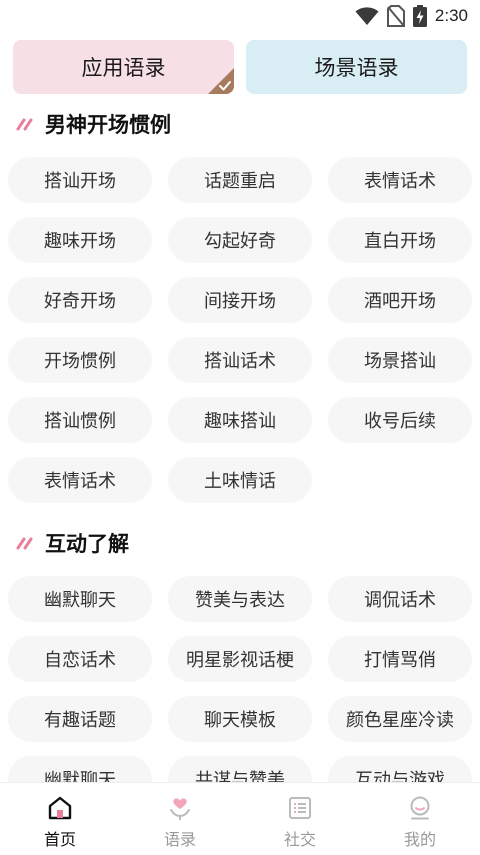 The width and height of the screenshot is (480, 855). What do you see at coordinates (108, 125) in the screenshot?
I see `section-title-text: 男神开场惯例` at bounding box center [108, 125].